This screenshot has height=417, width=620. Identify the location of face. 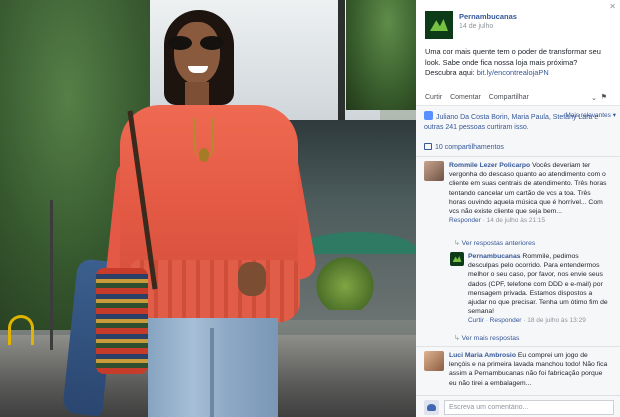
(197, 53).